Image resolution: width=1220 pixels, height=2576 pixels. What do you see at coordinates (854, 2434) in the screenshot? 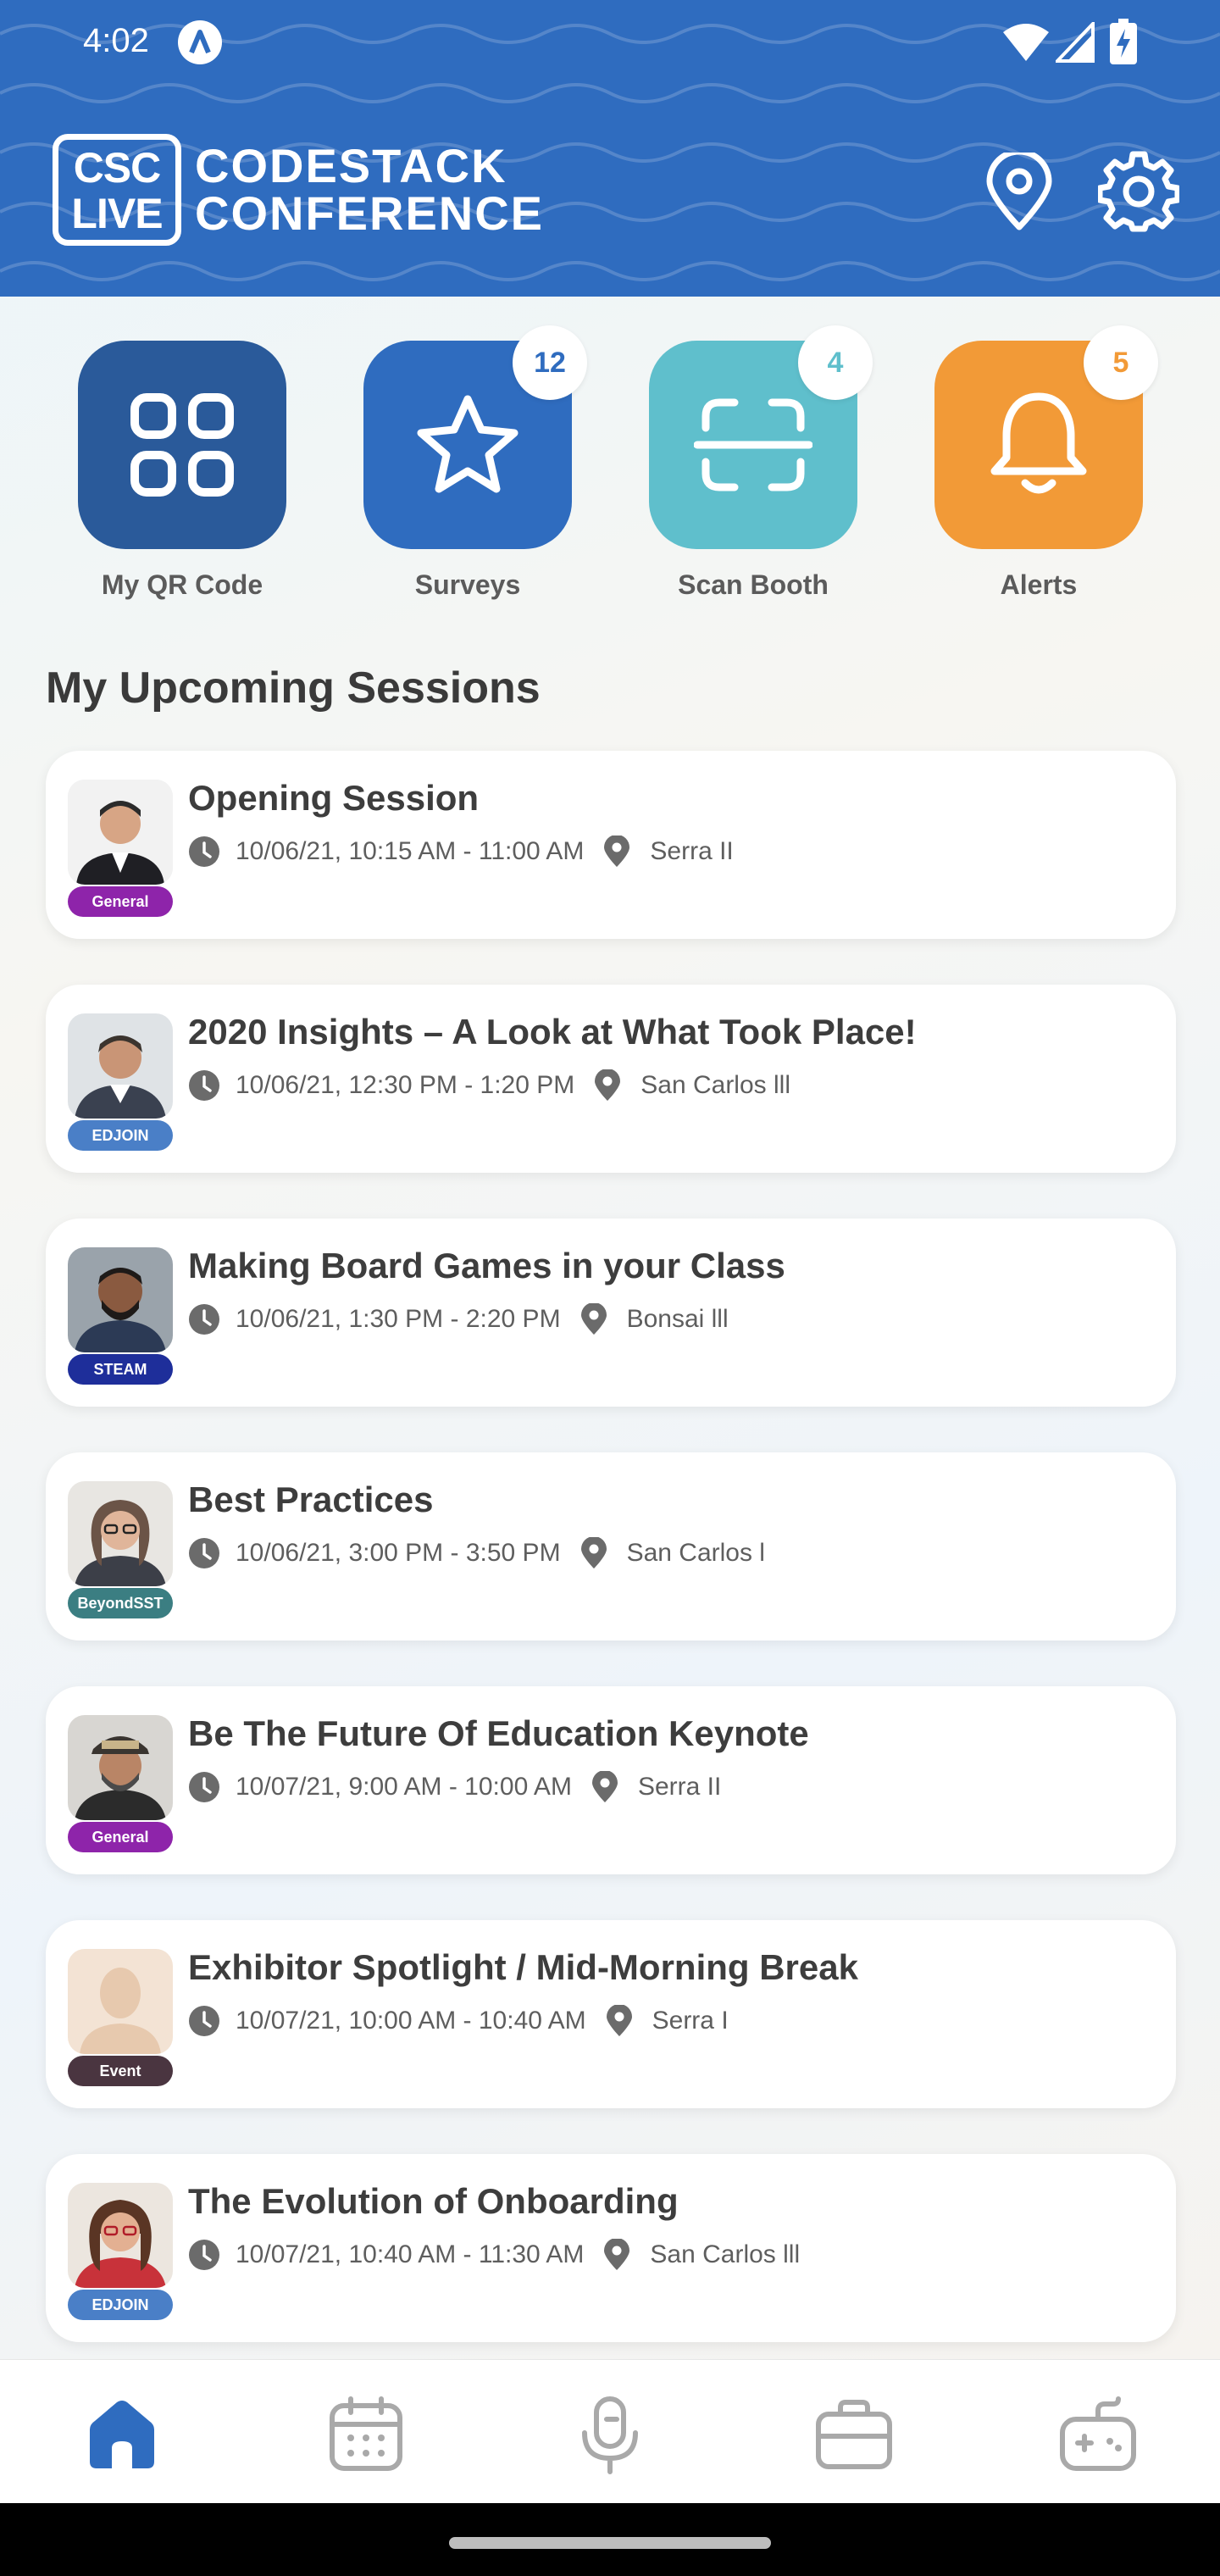
I see `briefcase-icon` at bounding box center [854, 2434].